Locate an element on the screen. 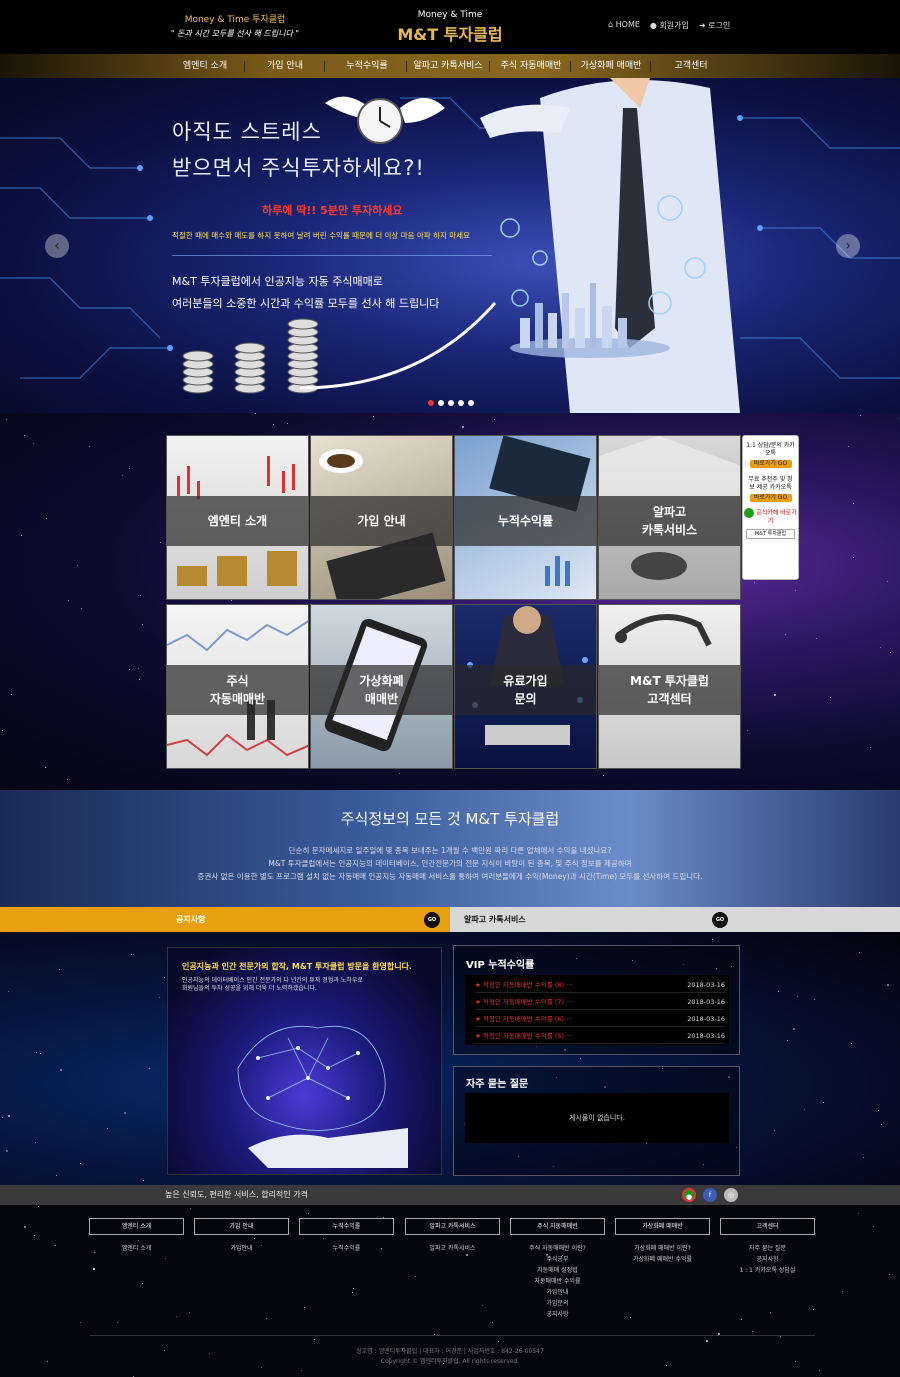  tile-paid-inquiry: 유료가입 문의 is located at coordinates (525, 686).